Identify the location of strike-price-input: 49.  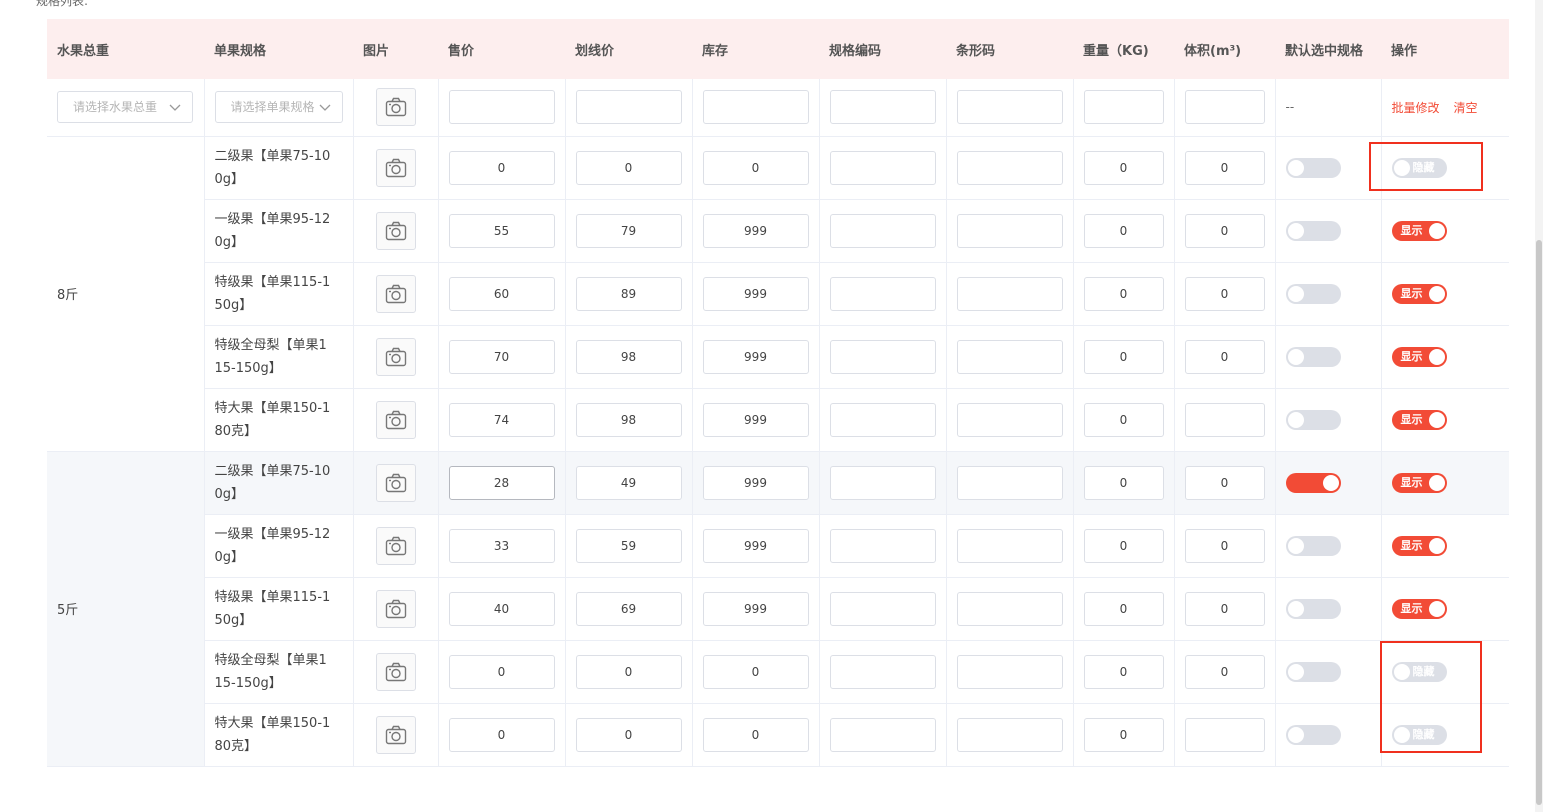
(628, 482).